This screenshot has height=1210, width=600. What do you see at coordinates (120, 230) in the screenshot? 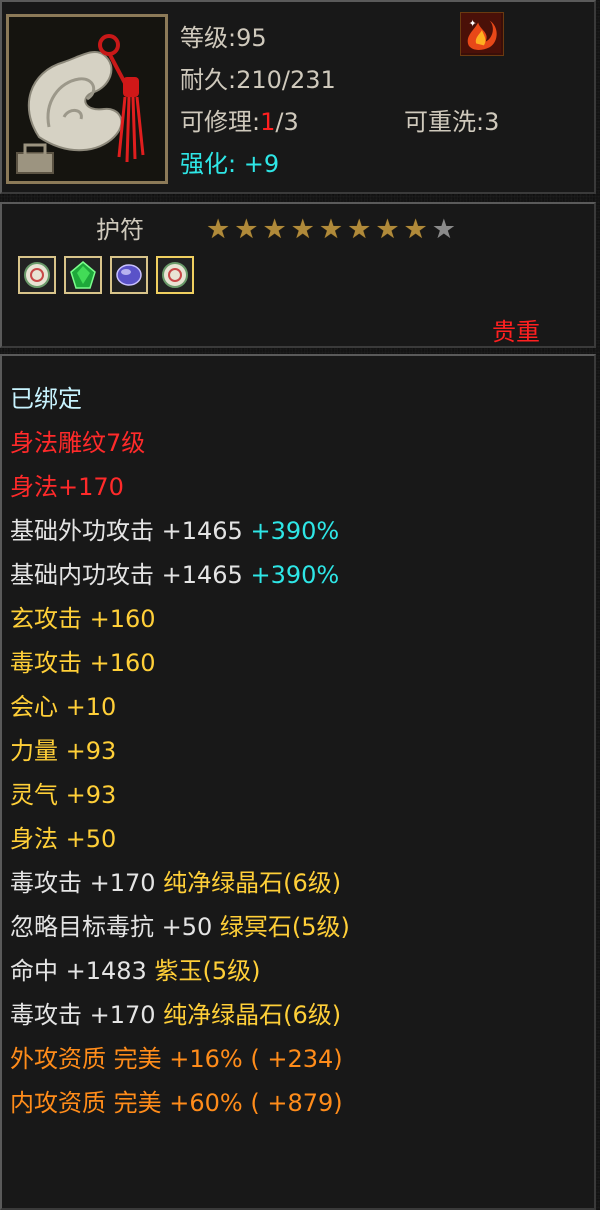
I see `item-type: 护符` at bounding box center [120, 230].